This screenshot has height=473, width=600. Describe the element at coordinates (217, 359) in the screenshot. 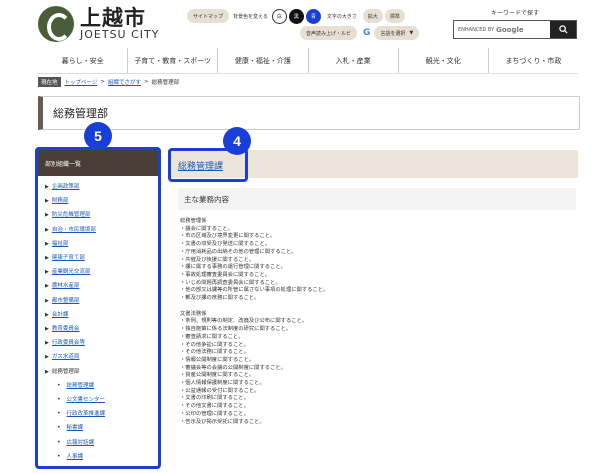

I see `duty-item: ・情報公開制度に関すること。` at that location.